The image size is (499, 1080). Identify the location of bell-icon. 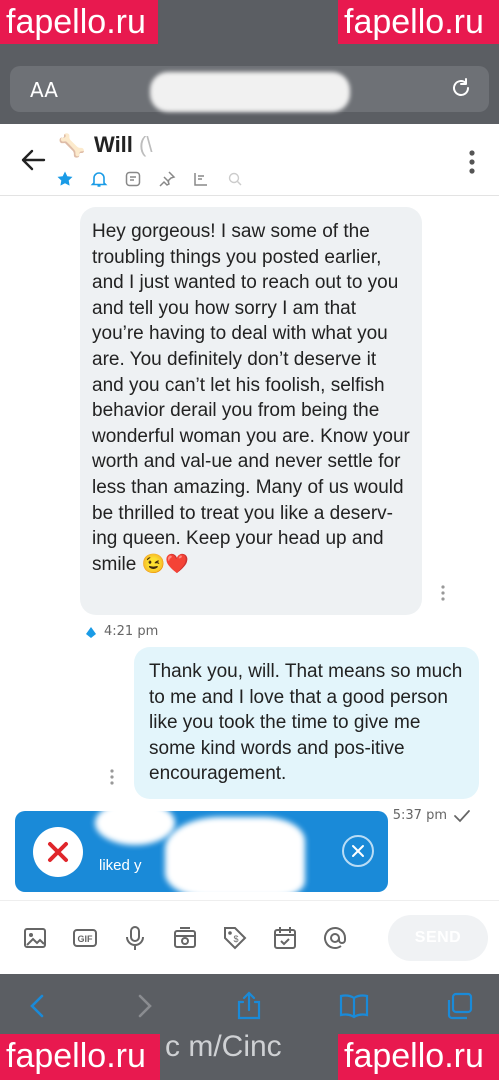
(99, 179).